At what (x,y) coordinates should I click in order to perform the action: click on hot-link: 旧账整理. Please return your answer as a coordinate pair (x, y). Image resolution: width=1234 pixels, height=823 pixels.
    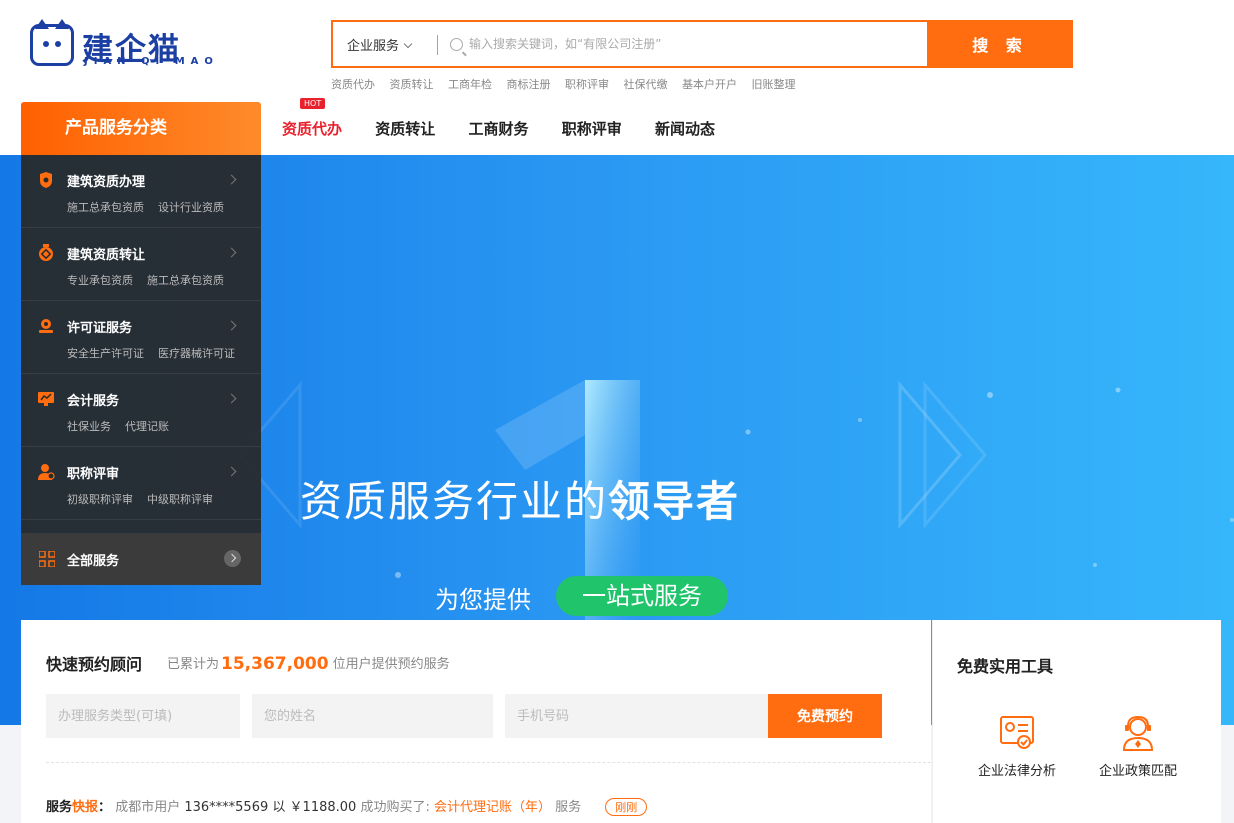
    Looking at the image, I should click on (774, 84).